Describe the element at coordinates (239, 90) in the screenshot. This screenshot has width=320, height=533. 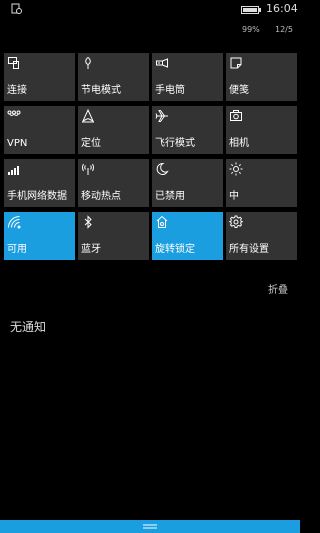
I see `tile-label: 便笺` at that location.